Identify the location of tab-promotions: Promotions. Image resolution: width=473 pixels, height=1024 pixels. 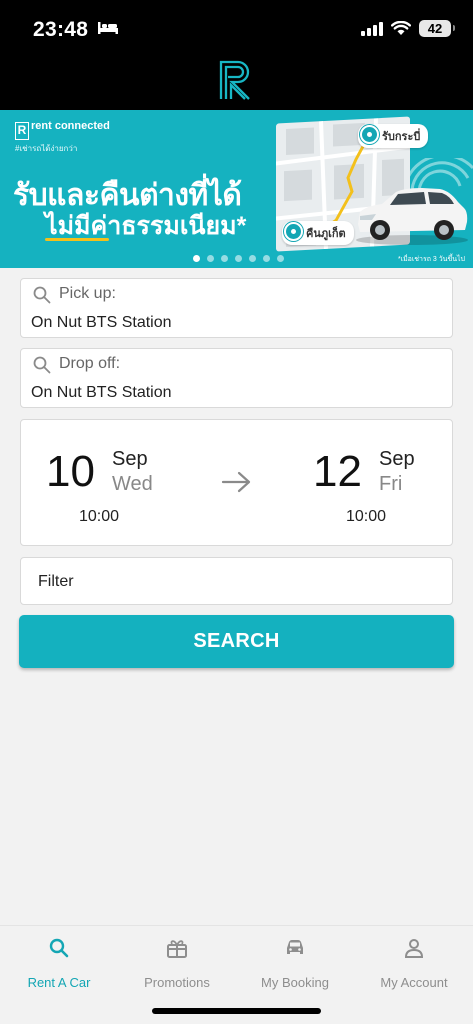
(177, 963).